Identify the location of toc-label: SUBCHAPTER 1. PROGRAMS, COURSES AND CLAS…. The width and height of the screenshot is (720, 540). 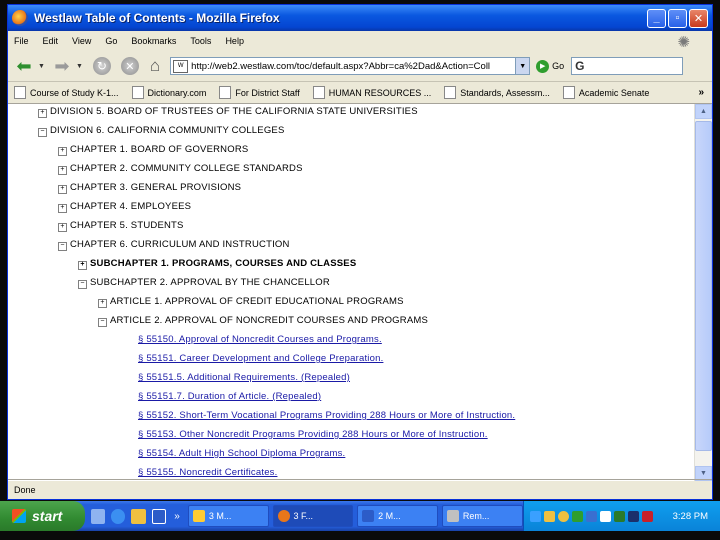
(223, 263).